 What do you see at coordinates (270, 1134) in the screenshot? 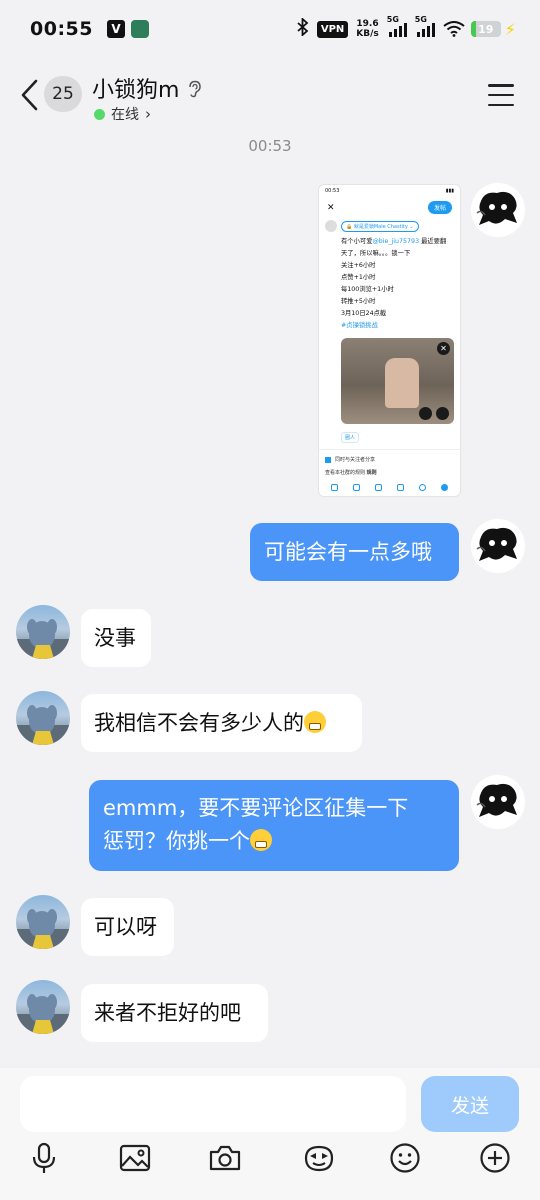
I see `composer: 发送` at bounding box center [270, 1134].